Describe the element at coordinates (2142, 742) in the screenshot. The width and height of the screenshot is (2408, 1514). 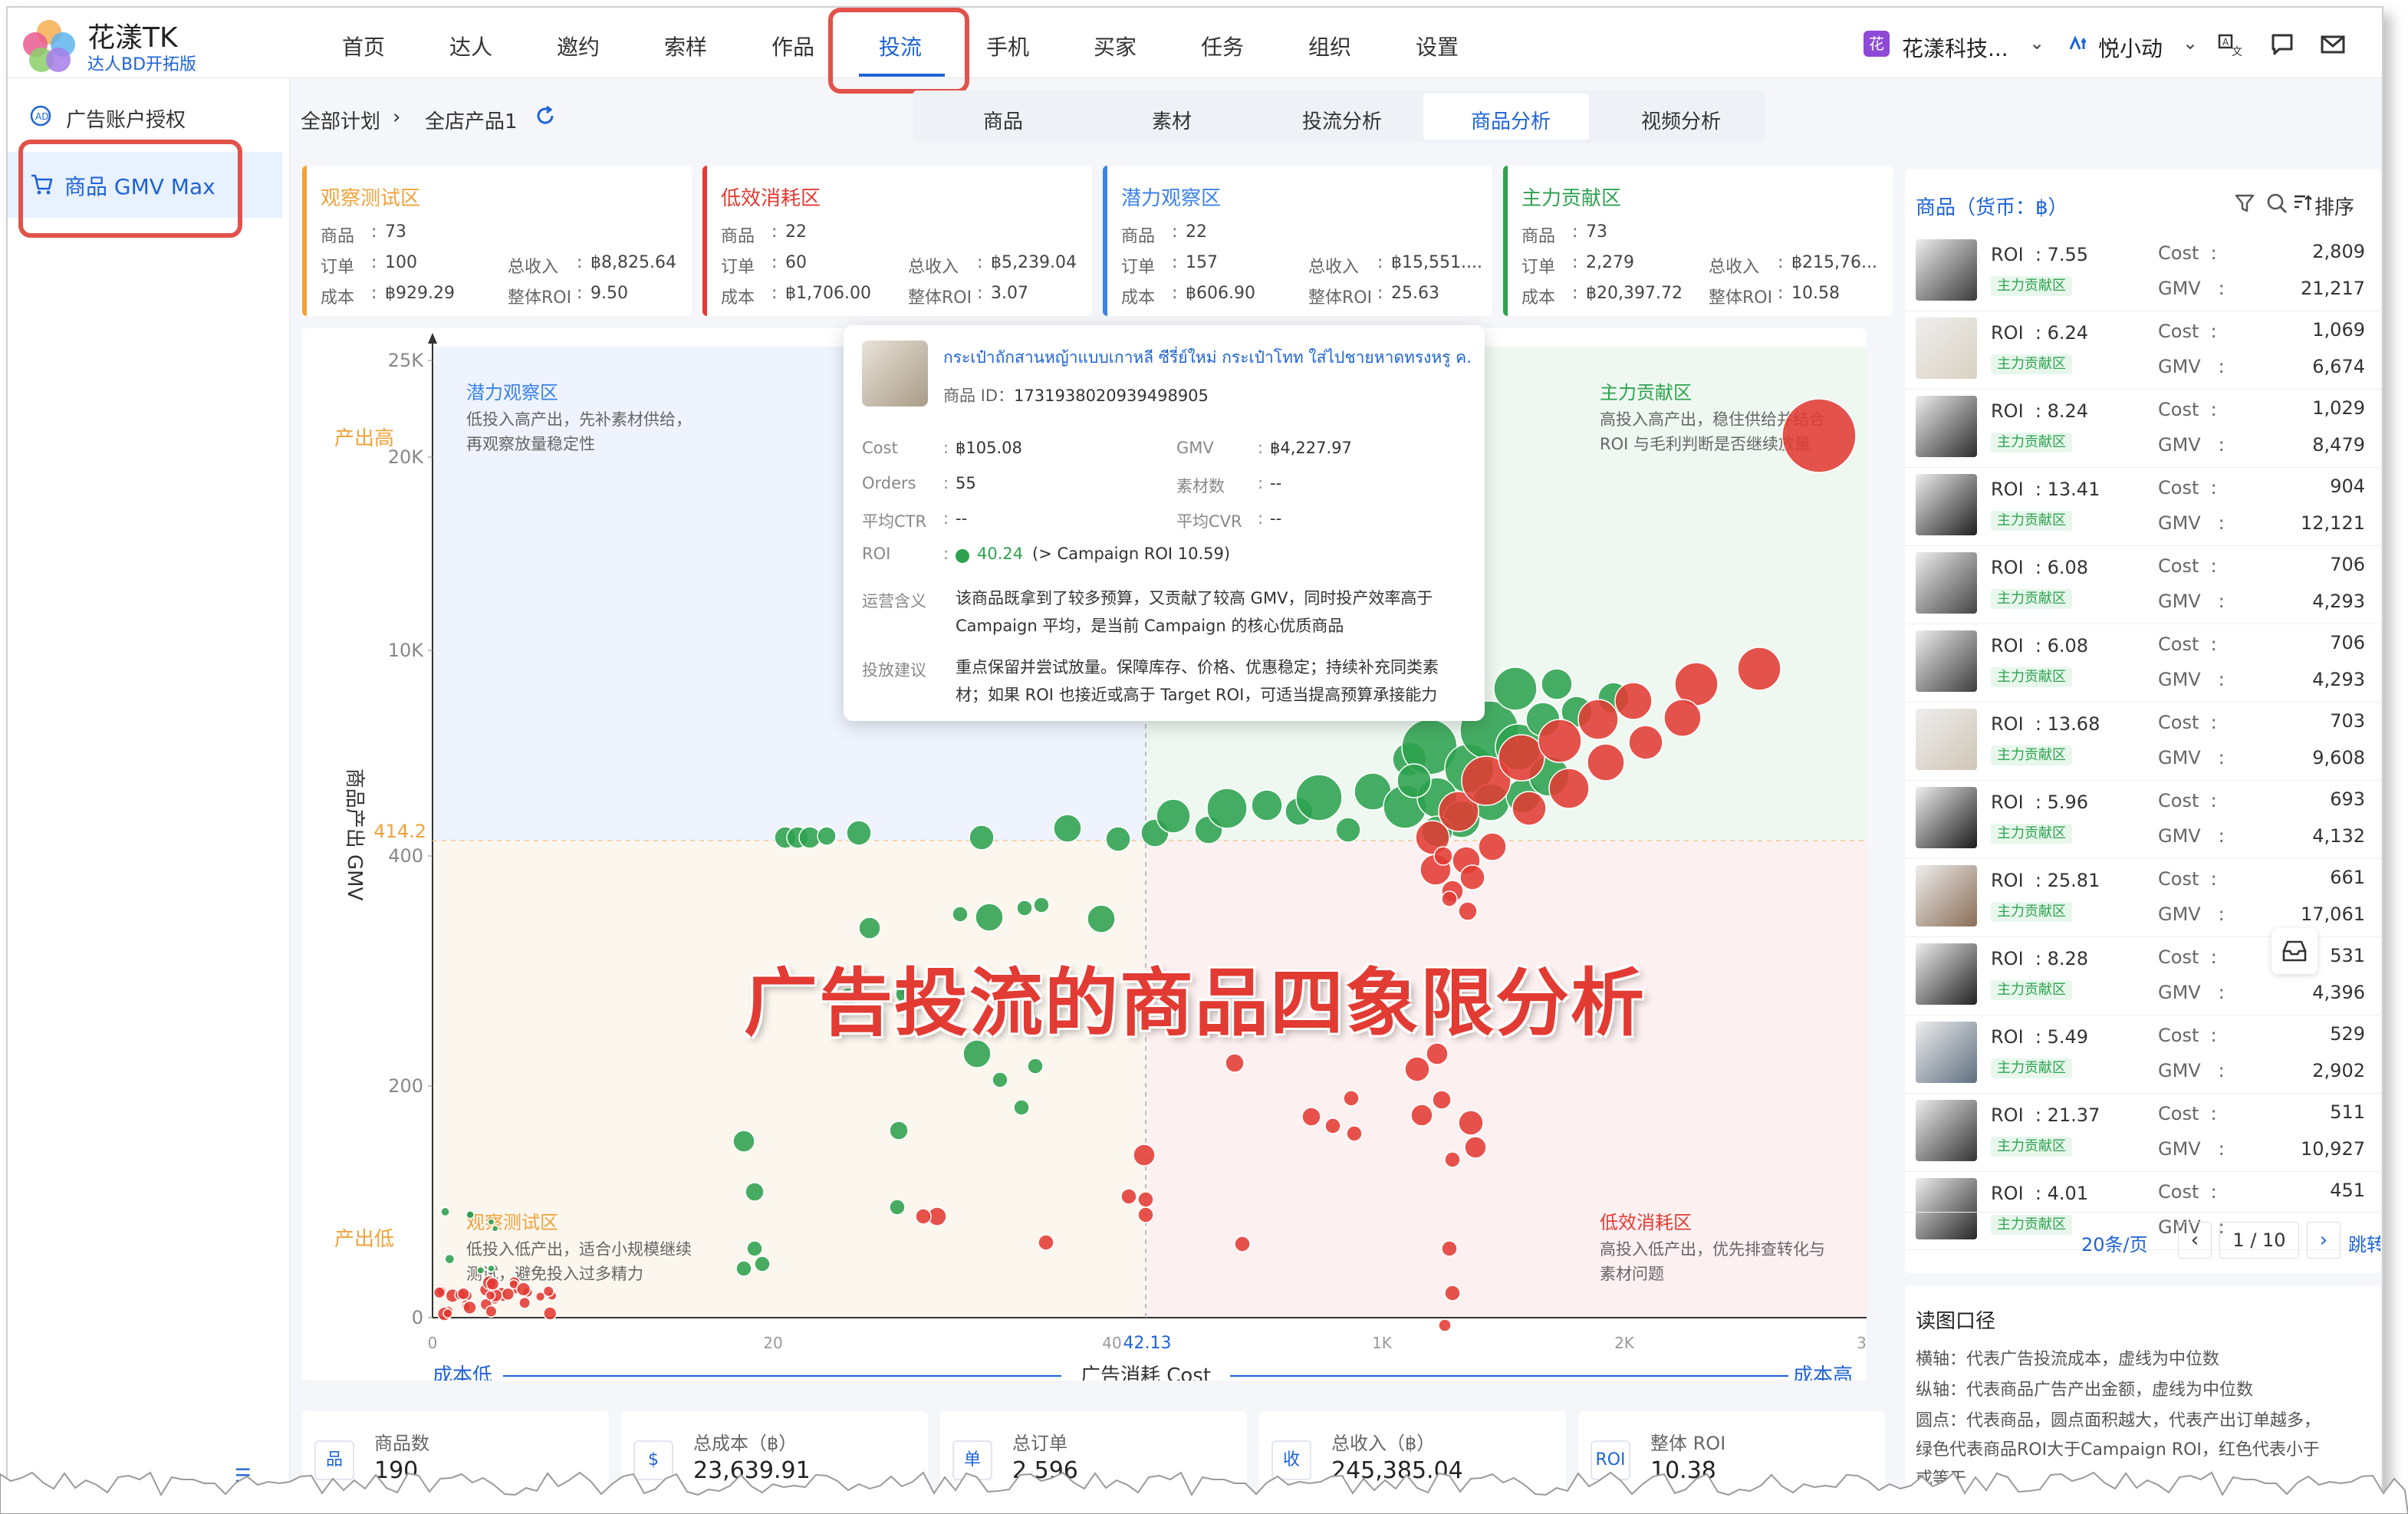
I see `product-row: ROI : 13.68 主力贡献区 Cost : GMV : 703 9,608` at that location.